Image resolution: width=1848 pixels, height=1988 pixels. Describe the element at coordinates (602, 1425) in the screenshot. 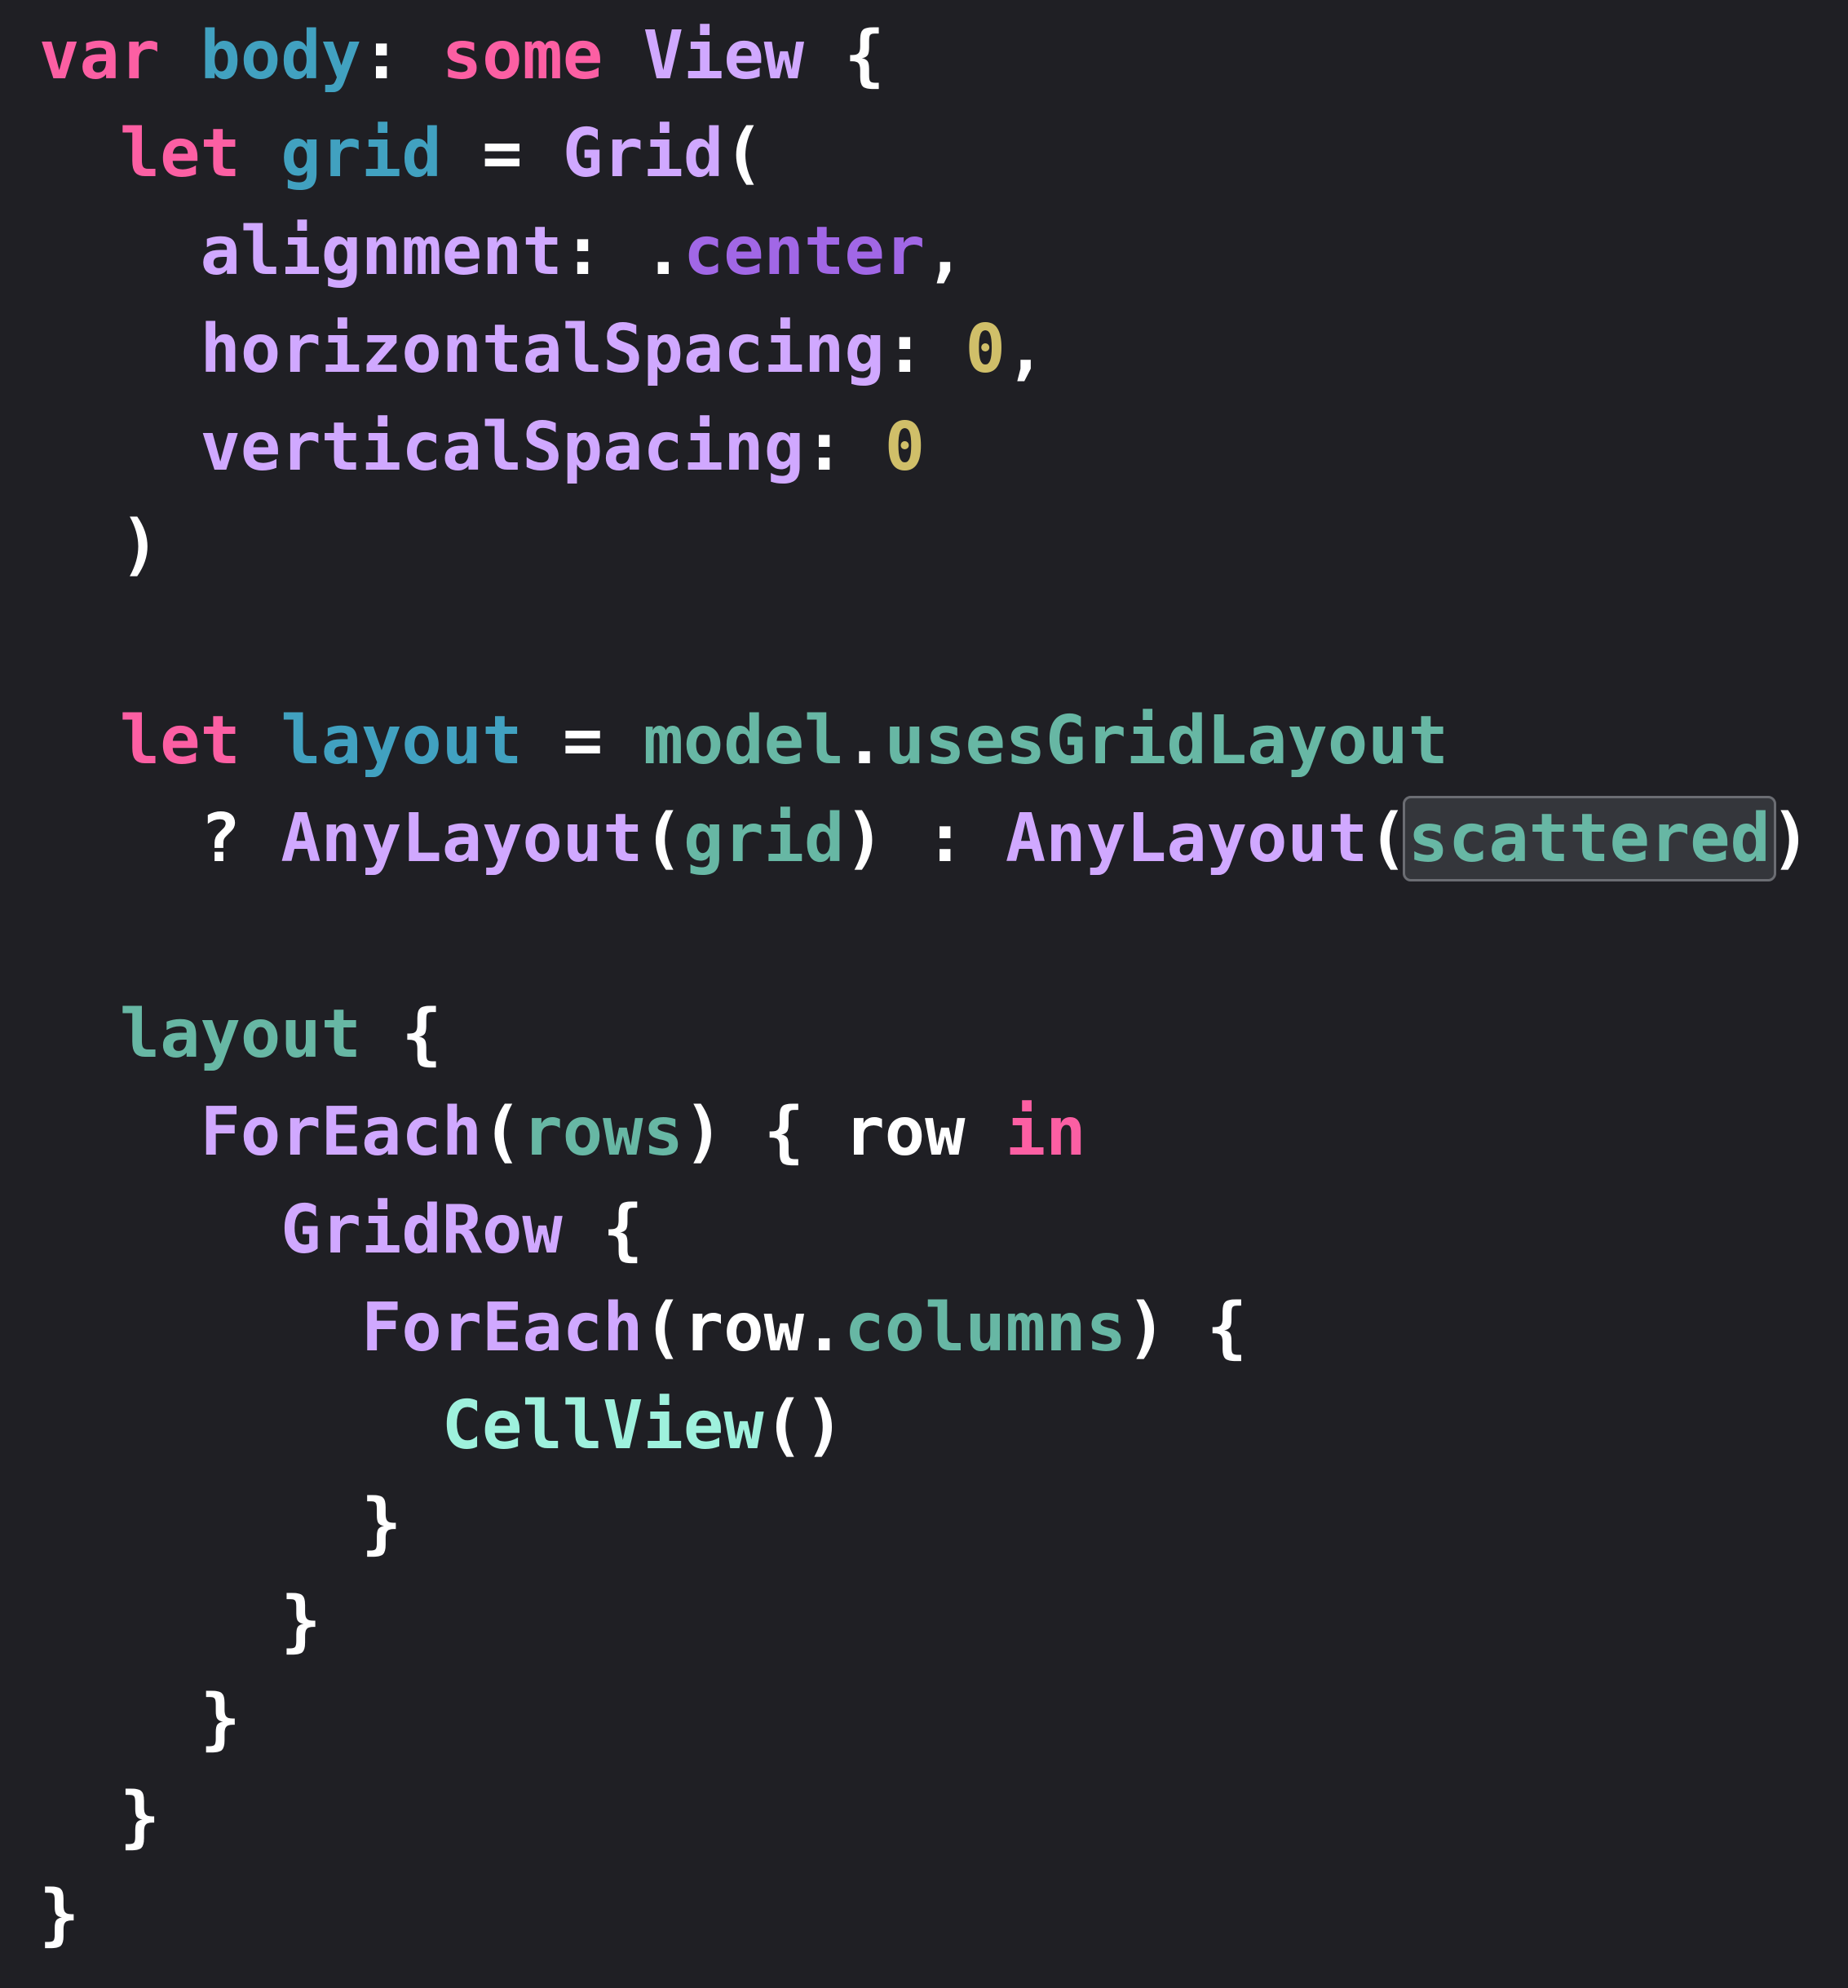

I see `call-cellview: CellView` at that location.